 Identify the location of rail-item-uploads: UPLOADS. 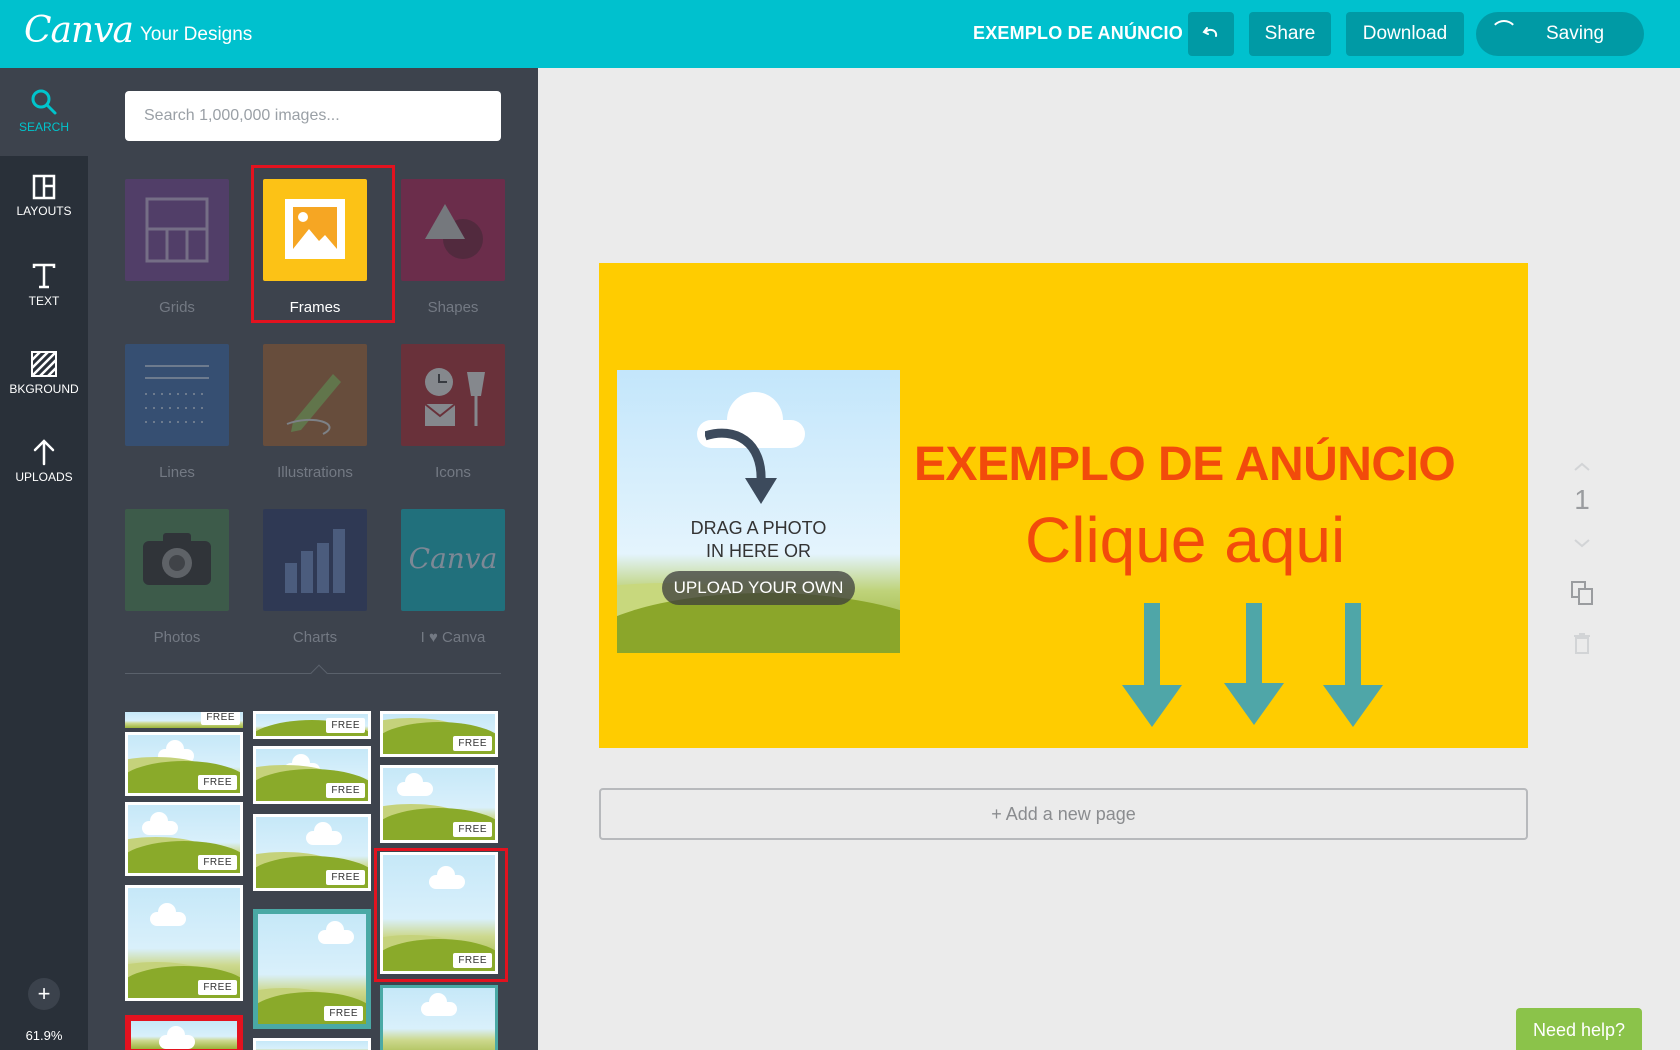
(44, 461).